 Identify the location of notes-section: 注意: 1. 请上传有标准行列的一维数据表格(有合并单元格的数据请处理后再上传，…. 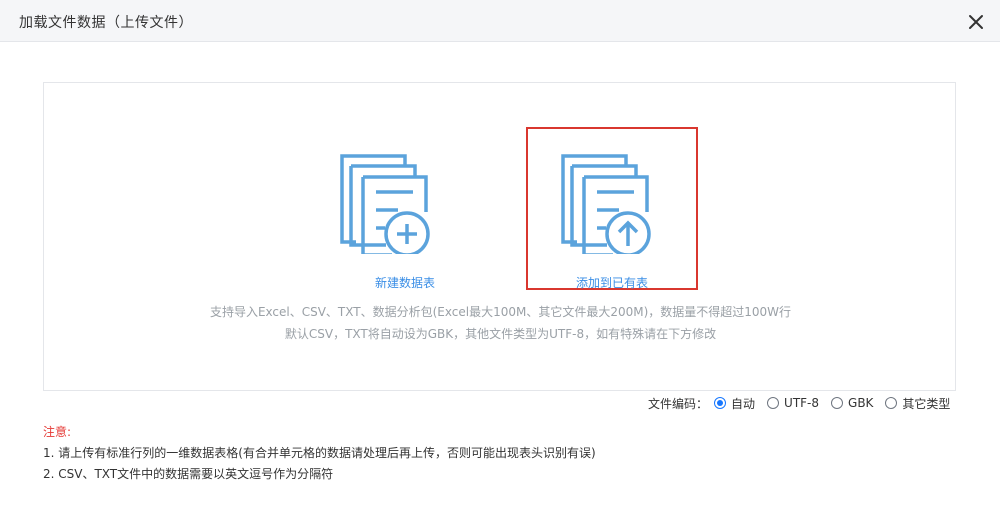
(319, 453).